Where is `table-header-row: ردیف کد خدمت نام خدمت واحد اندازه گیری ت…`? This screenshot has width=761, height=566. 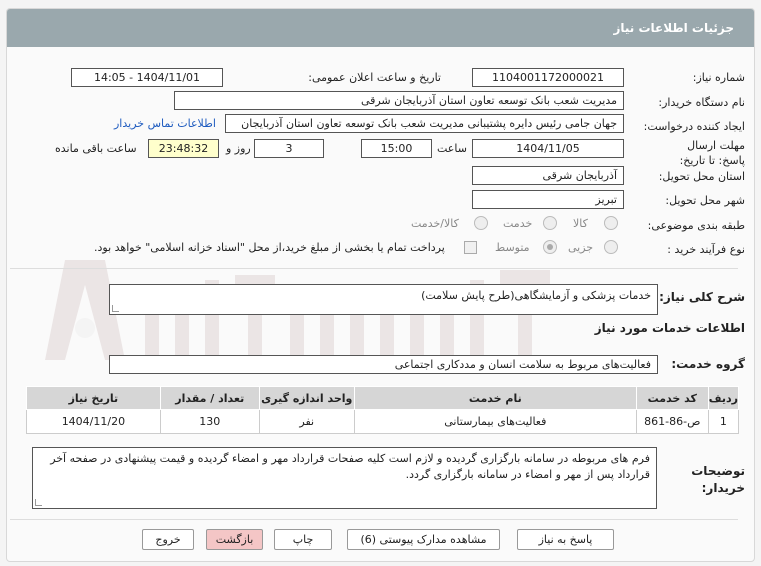 table-header-row: ردیف کد خدمت نام خدمت واحد اندازه گیری ت… is located at coordinates (383, 398).